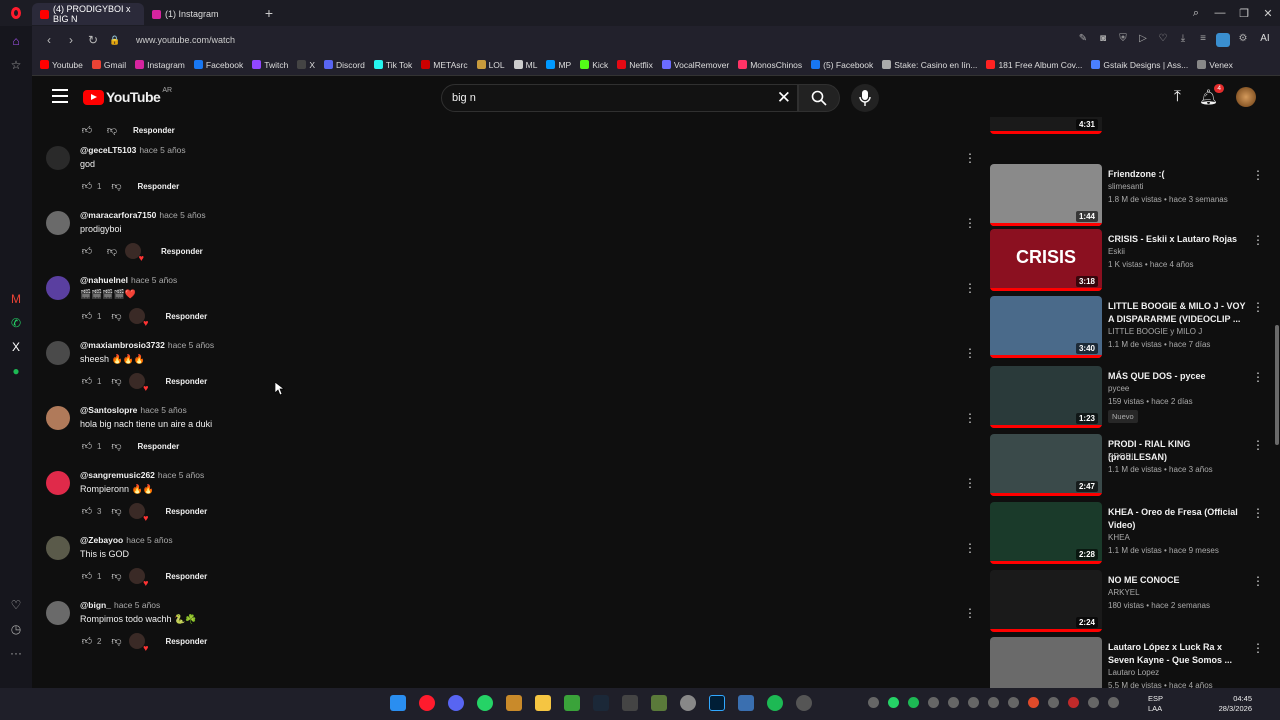  Describe the element at coordinates (842, 65) in the screenshot. I see `bookmark-item: (5) Facebook` at that location.